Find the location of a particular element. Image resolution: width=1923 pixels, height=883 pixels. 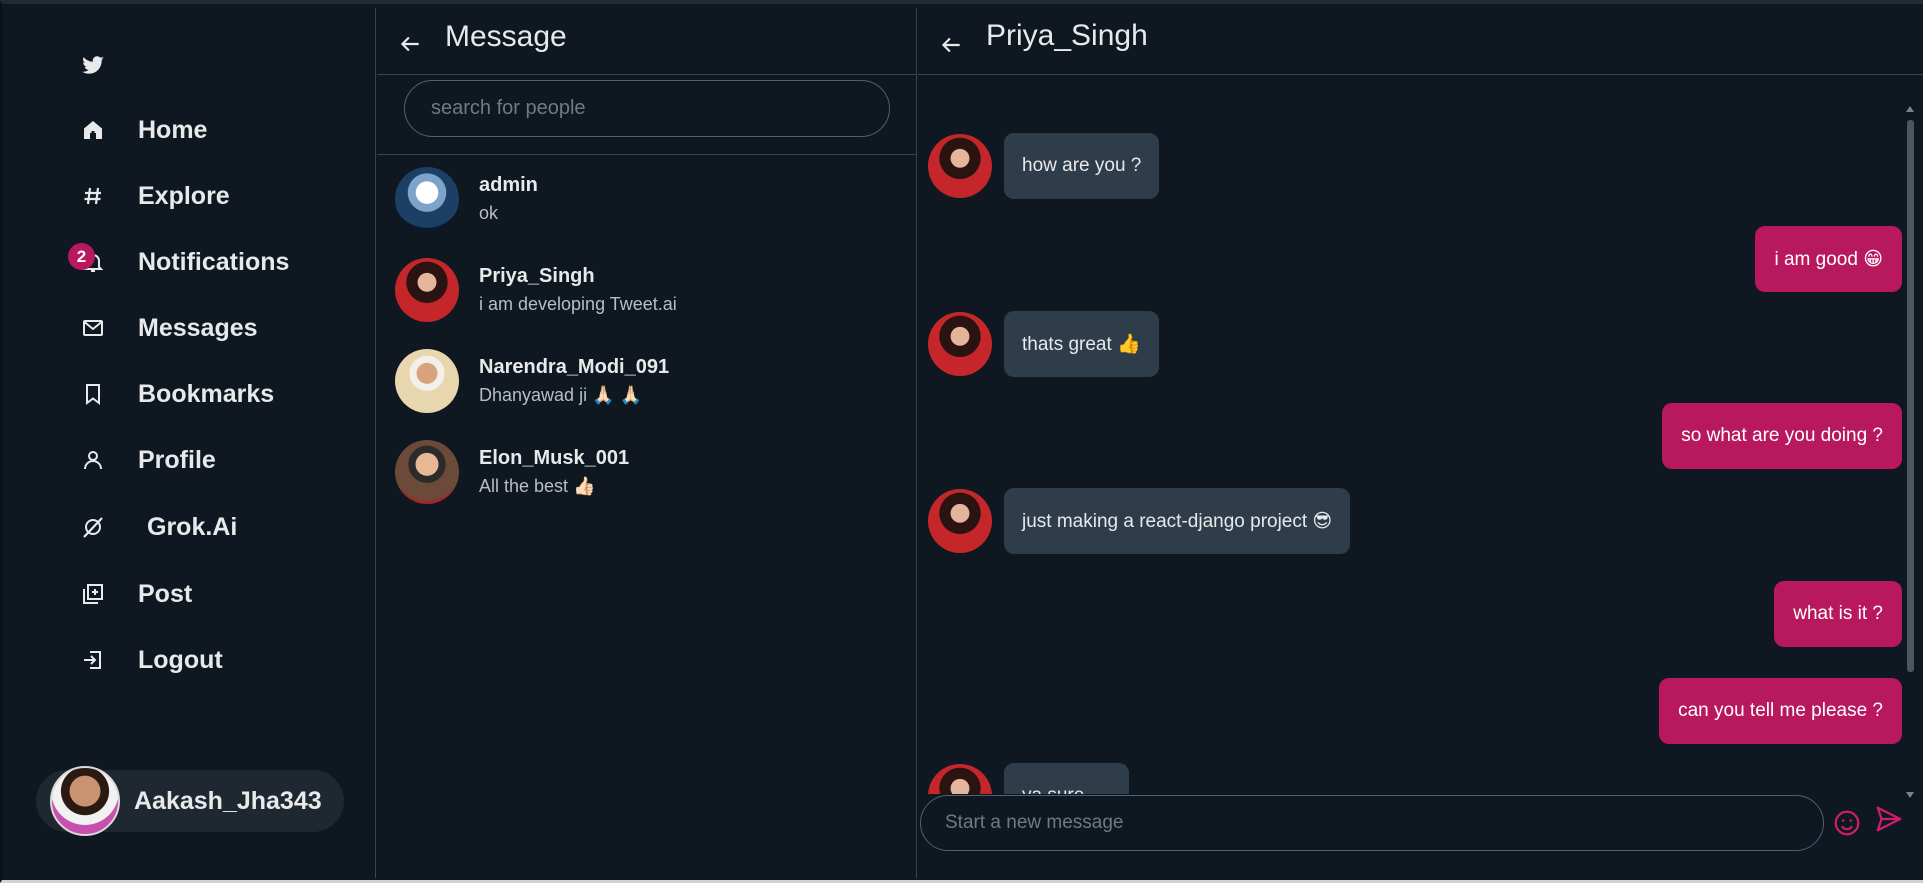

message-incoming: thats great 👍 is located at coordinates (1043, 344).